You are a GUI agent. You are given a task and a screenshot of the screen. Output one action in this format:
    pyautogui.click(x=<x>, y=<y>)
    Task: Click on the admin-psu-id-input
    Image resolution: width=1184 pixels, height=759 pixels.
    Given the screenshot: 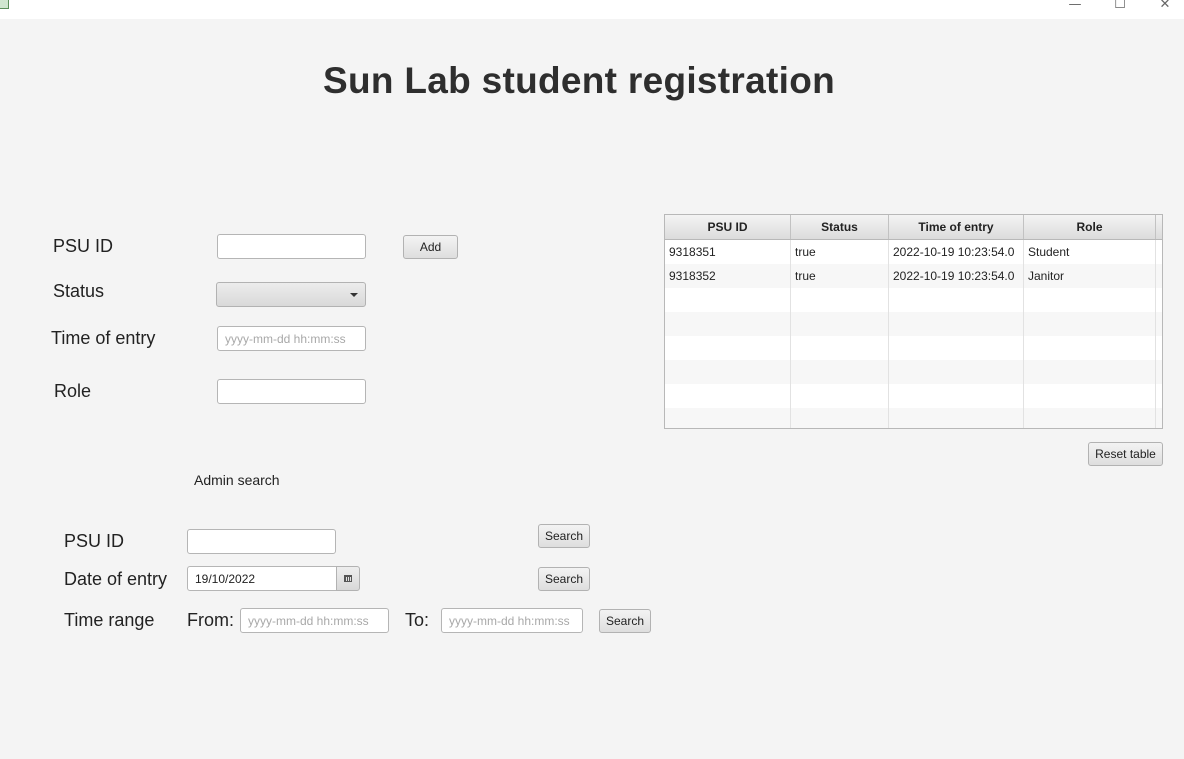 What is the action you would take?
    pyautogui.click(x=261, y=541)
    